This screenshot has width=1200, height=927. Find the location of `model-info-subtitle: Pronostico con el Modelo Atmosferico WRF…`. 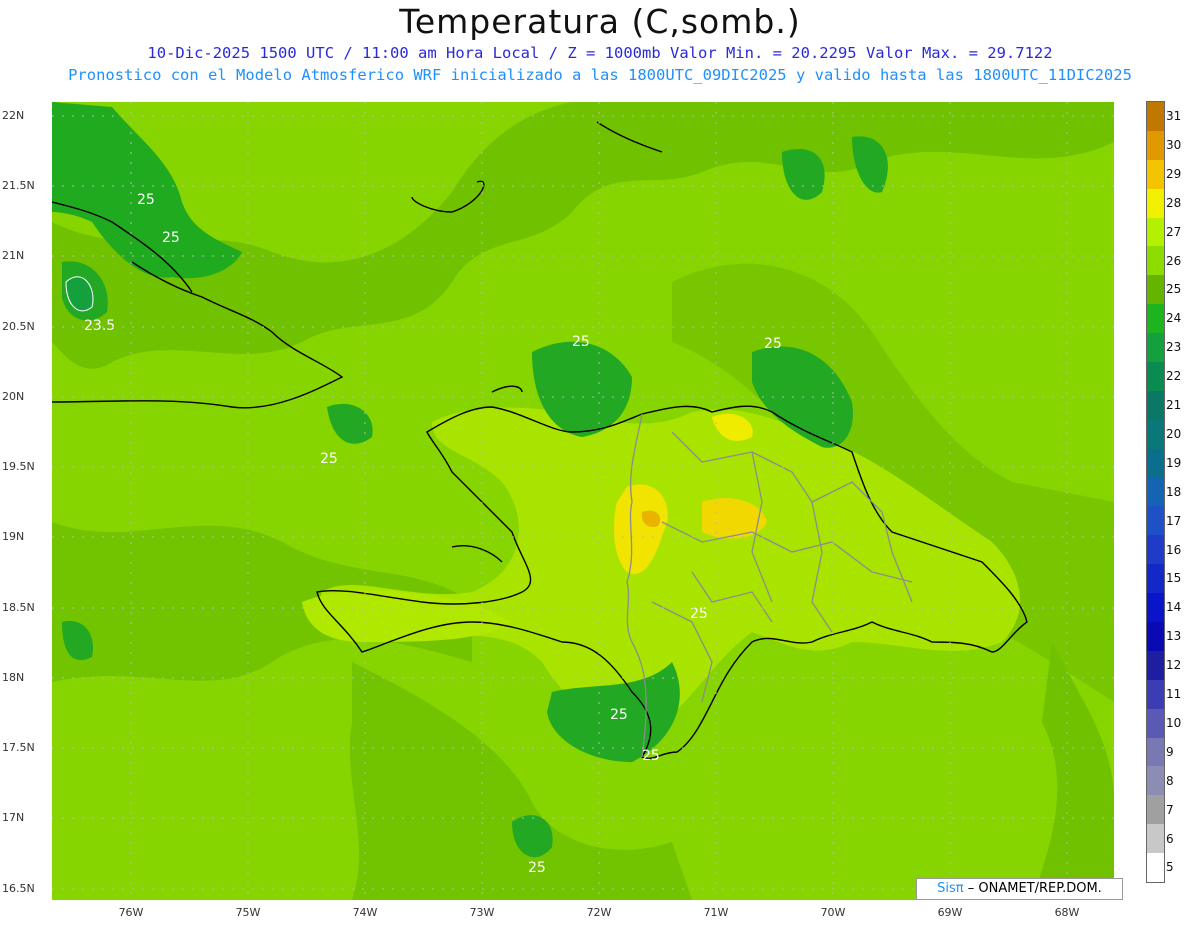

model-info-subtitle: Pronostico con el Modelo Atmosferico WRF… is located at coordinates (600, 75).